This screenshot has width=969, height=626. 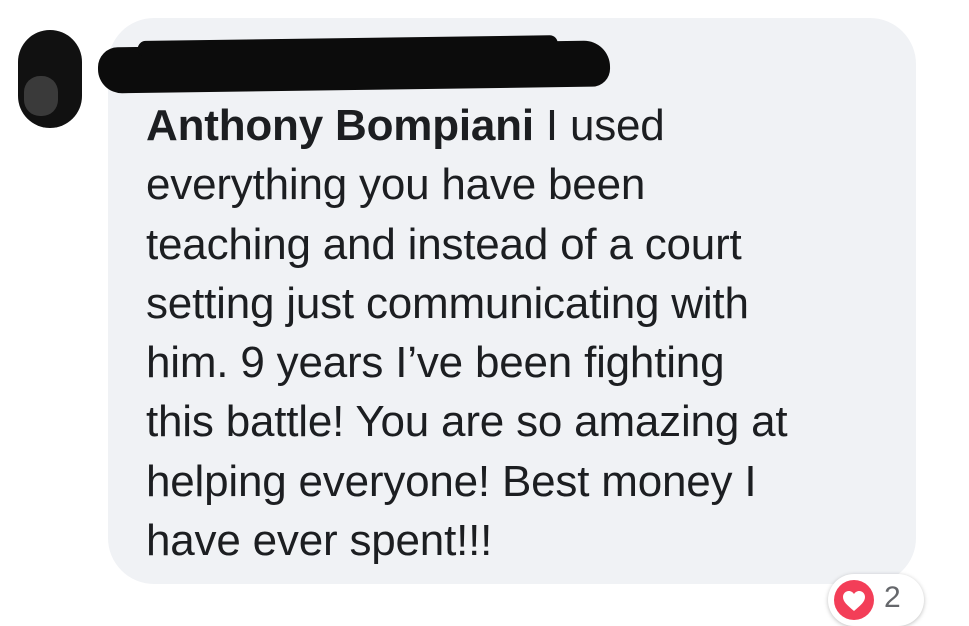 I want to click on comment-line-1: Anthony Bompiani I used, so click(x=516, y=125).